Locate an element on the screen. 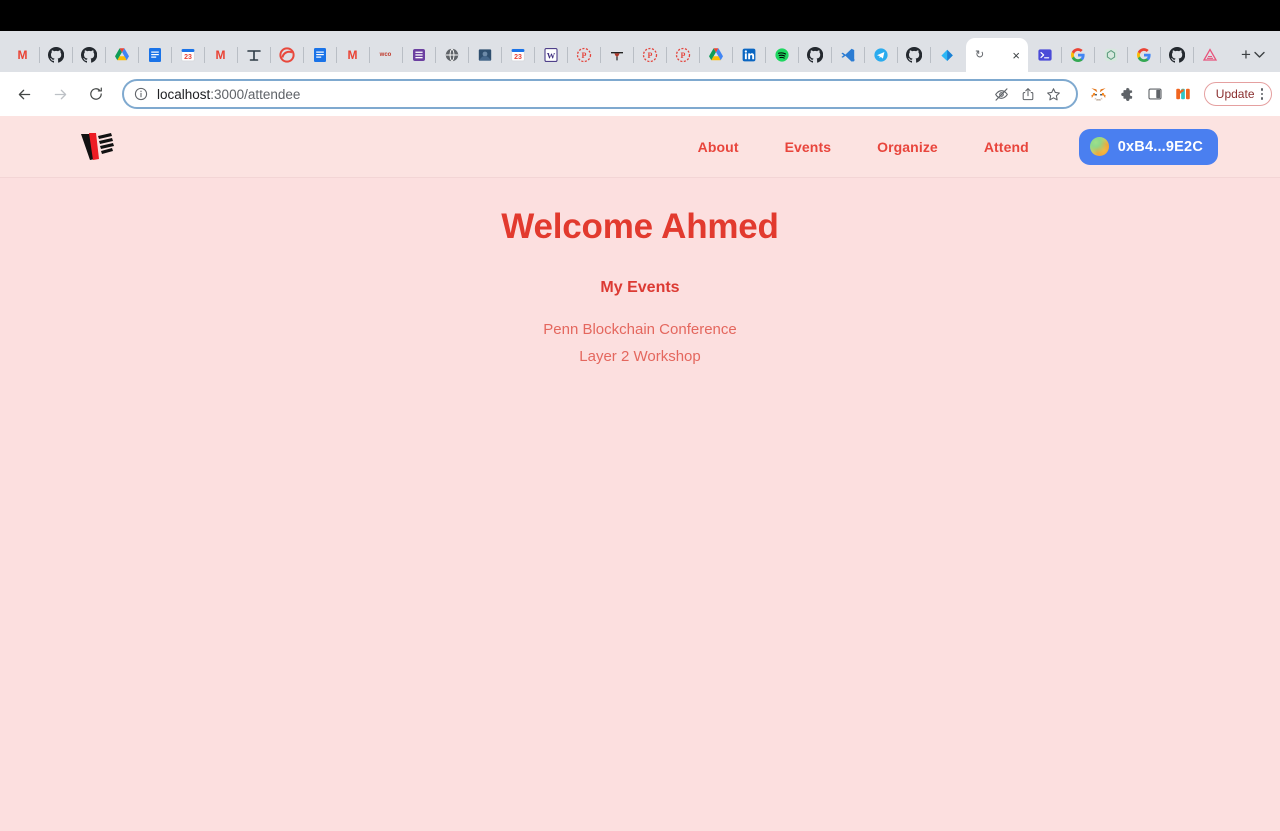 This screenshot has width=1280, height=831. word-icon: W is located at coordinates (550, 55).